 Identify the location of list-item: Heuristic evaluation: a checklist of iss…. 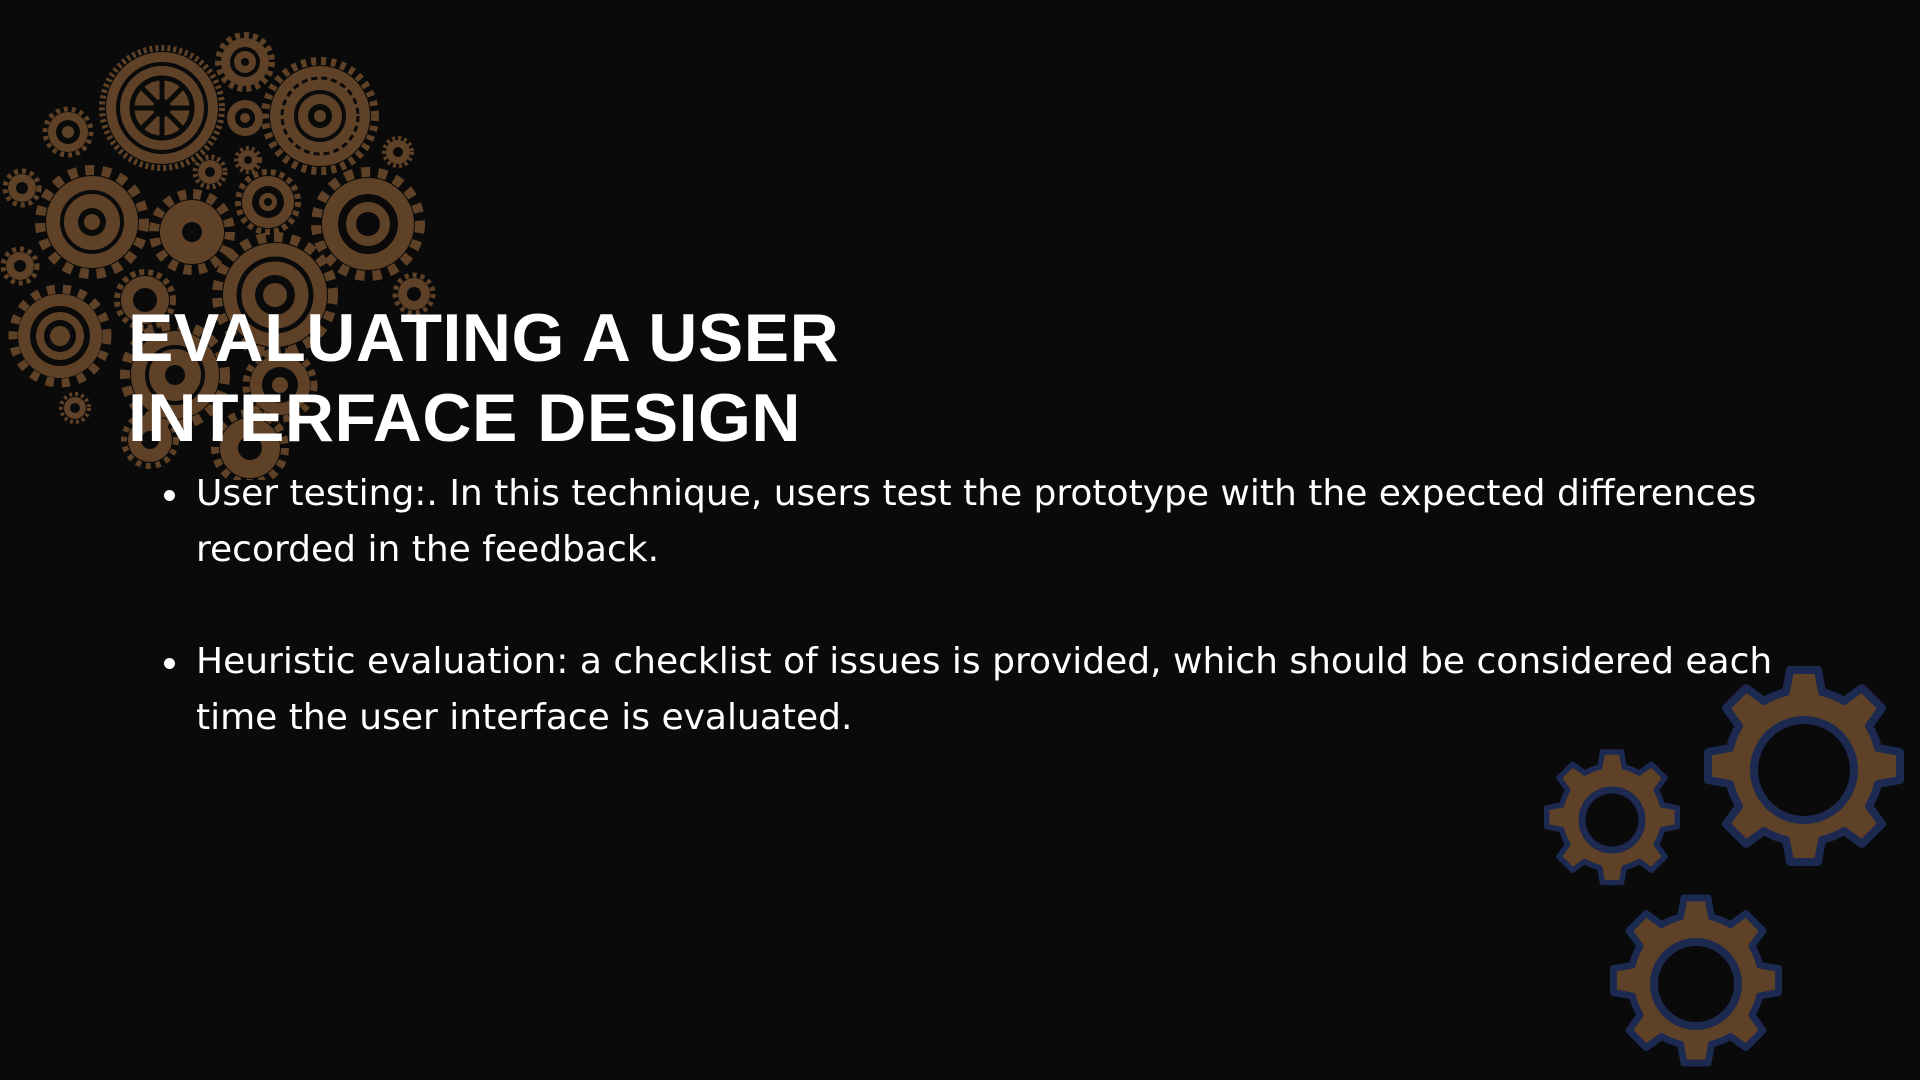
(990, 690).